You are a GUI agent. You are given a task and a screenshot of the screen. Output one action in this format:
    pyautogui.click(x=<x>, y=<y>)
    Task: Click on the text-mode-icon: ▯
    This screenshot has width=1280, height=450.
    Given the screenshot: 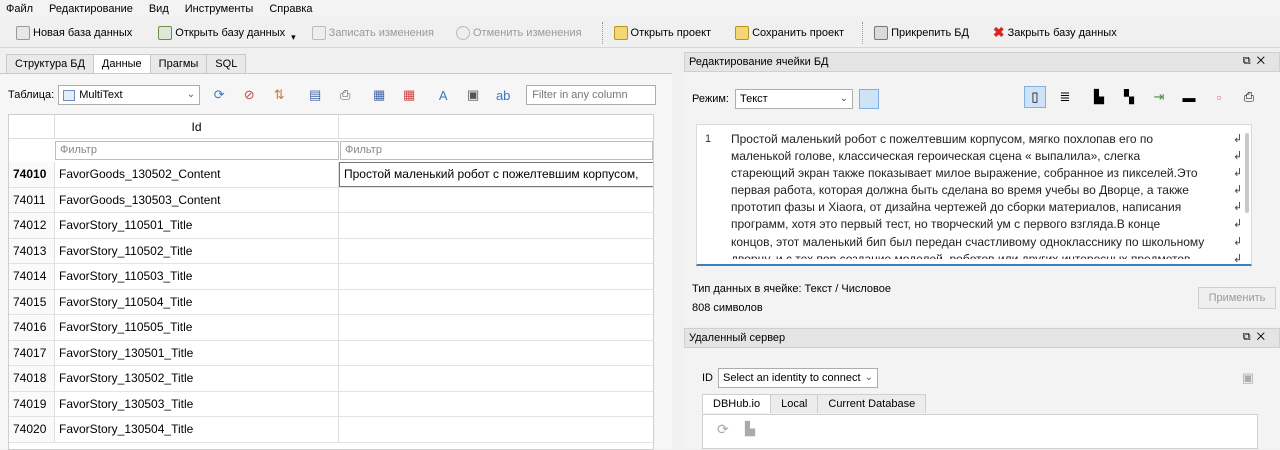 What is the action you would take?
    pyautogui.click(x=1035, y=97)
    